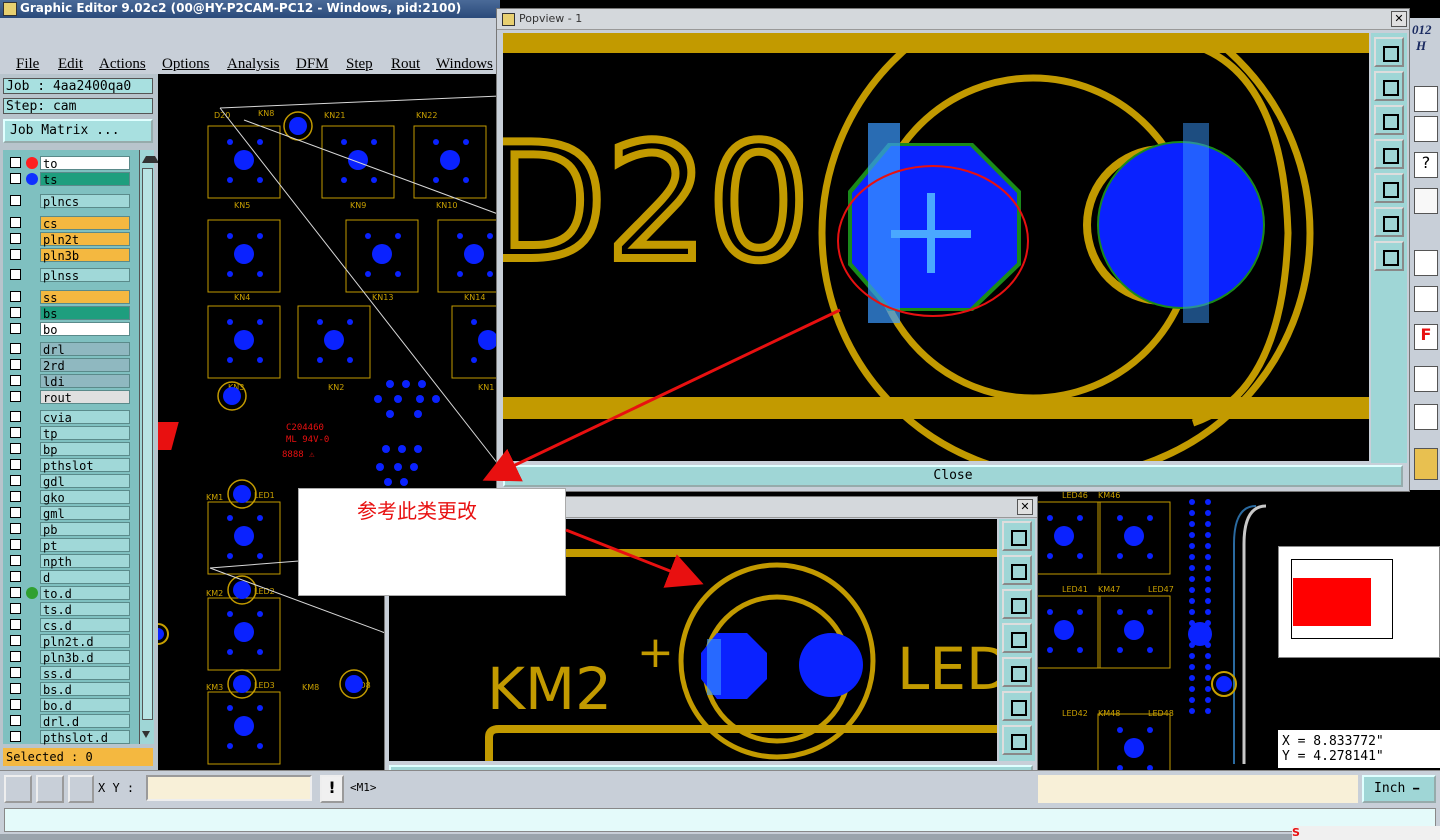 The image size is (1440, 840). I want to click on popview2-close-icon: ✕, so click(1025, 507).